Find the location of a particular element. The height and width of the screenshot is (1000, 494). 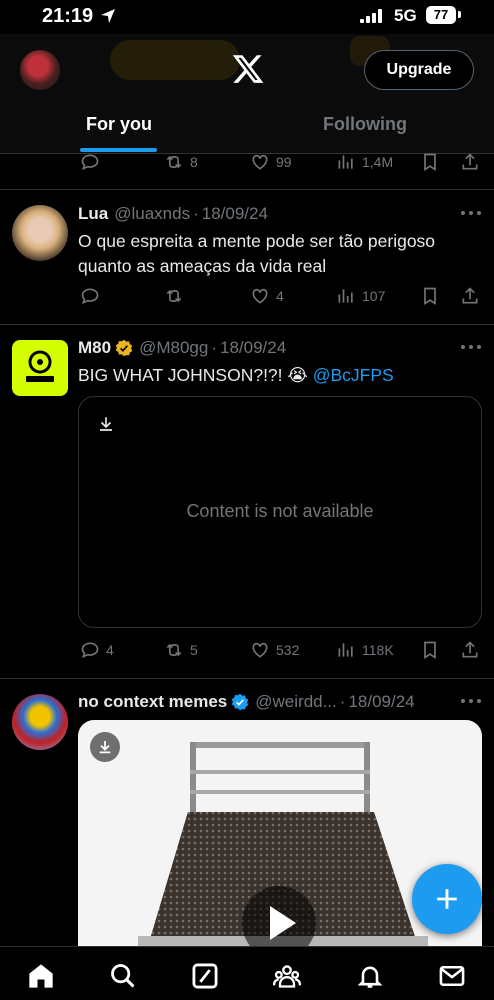

download-button is located at coordinates (105, 747).